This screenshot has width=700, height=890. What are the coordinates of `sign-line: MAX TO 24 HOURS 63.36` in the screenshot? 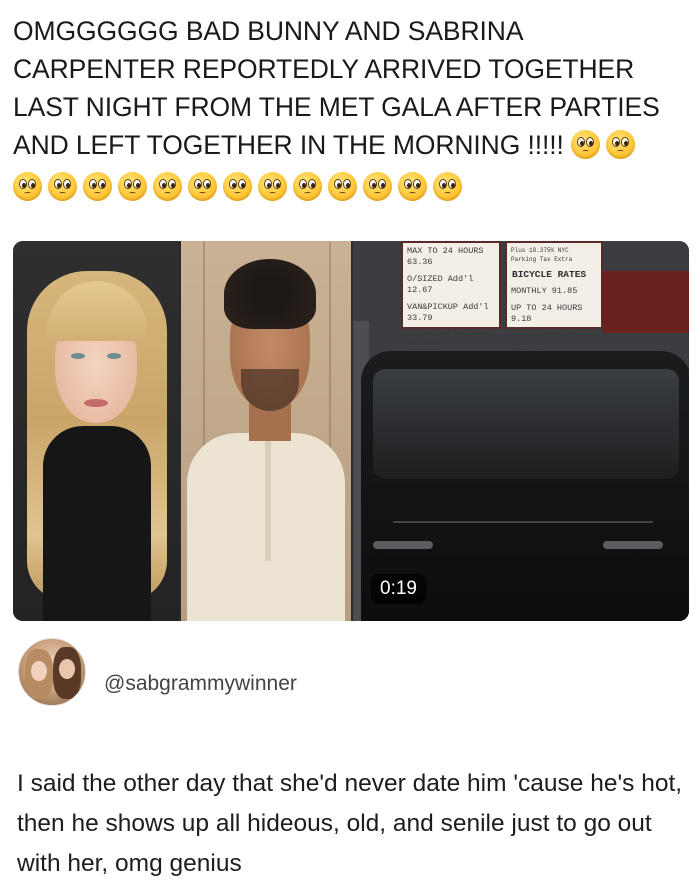 It's located at (445, 256).